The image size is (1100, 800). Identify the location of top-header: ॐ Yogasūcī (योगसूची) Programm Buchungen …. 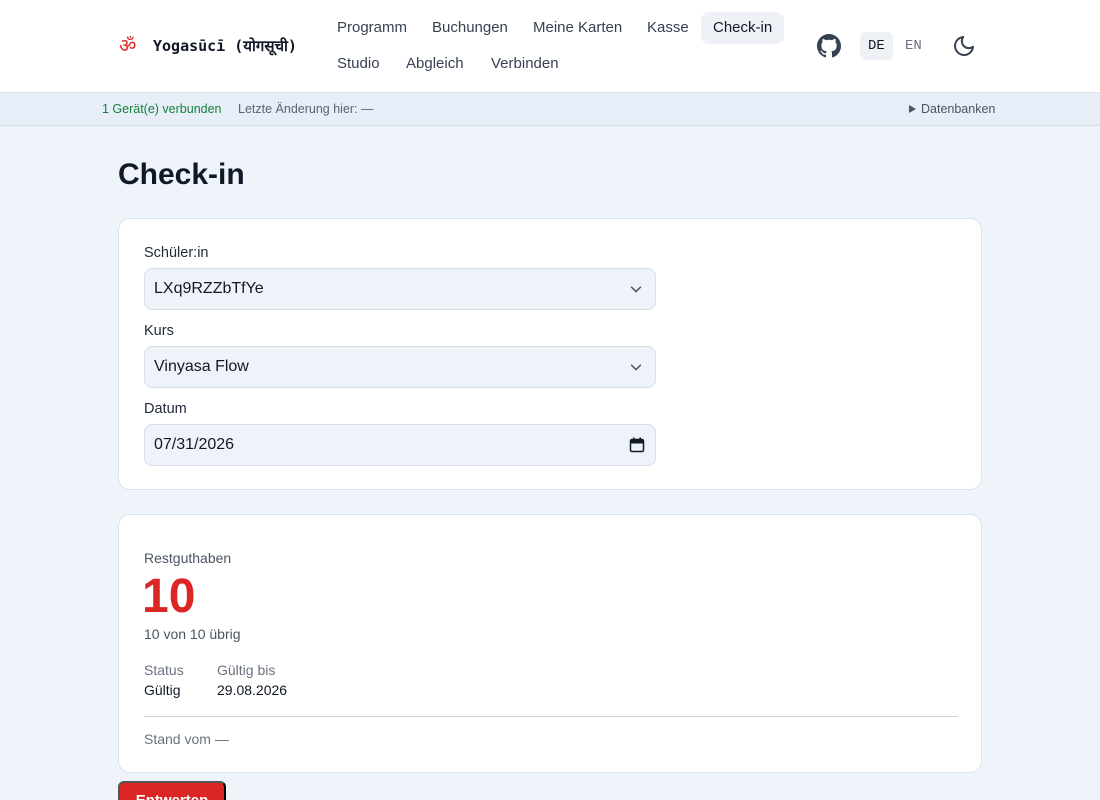
(550, 46).